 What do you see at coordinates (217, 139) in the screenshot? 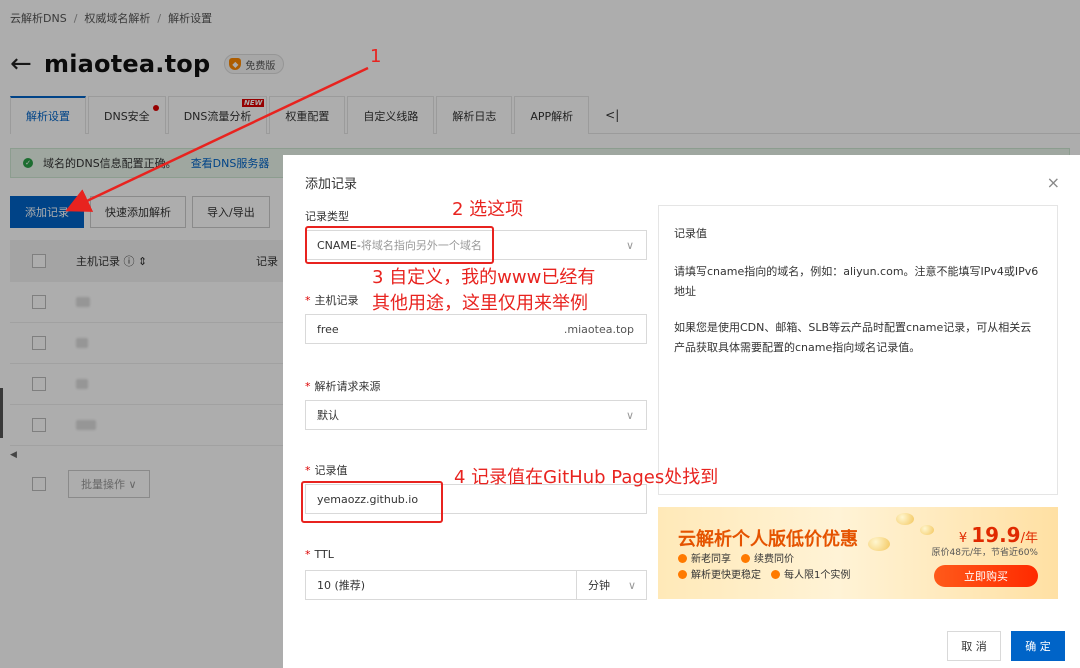
I see `annotation-arrow` at bounding box center [217, 139].